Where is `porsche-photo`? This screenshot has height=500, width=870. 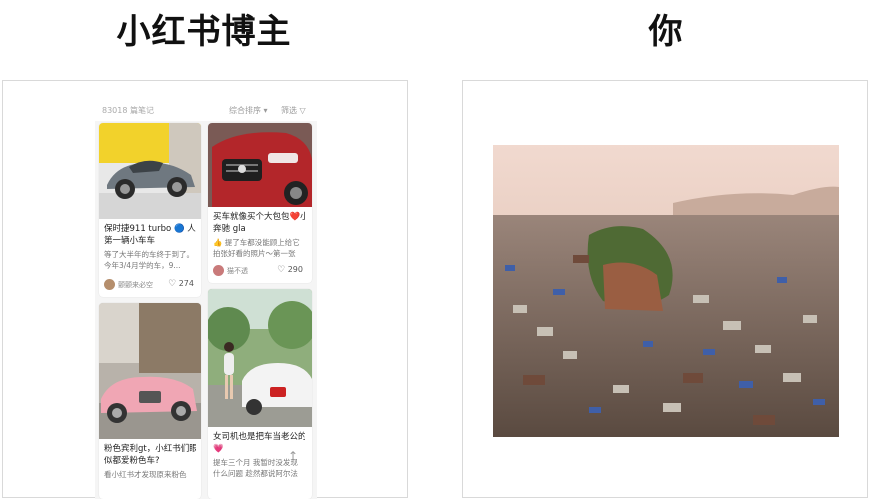 porsche-photo is located at coordinates (150, 171).